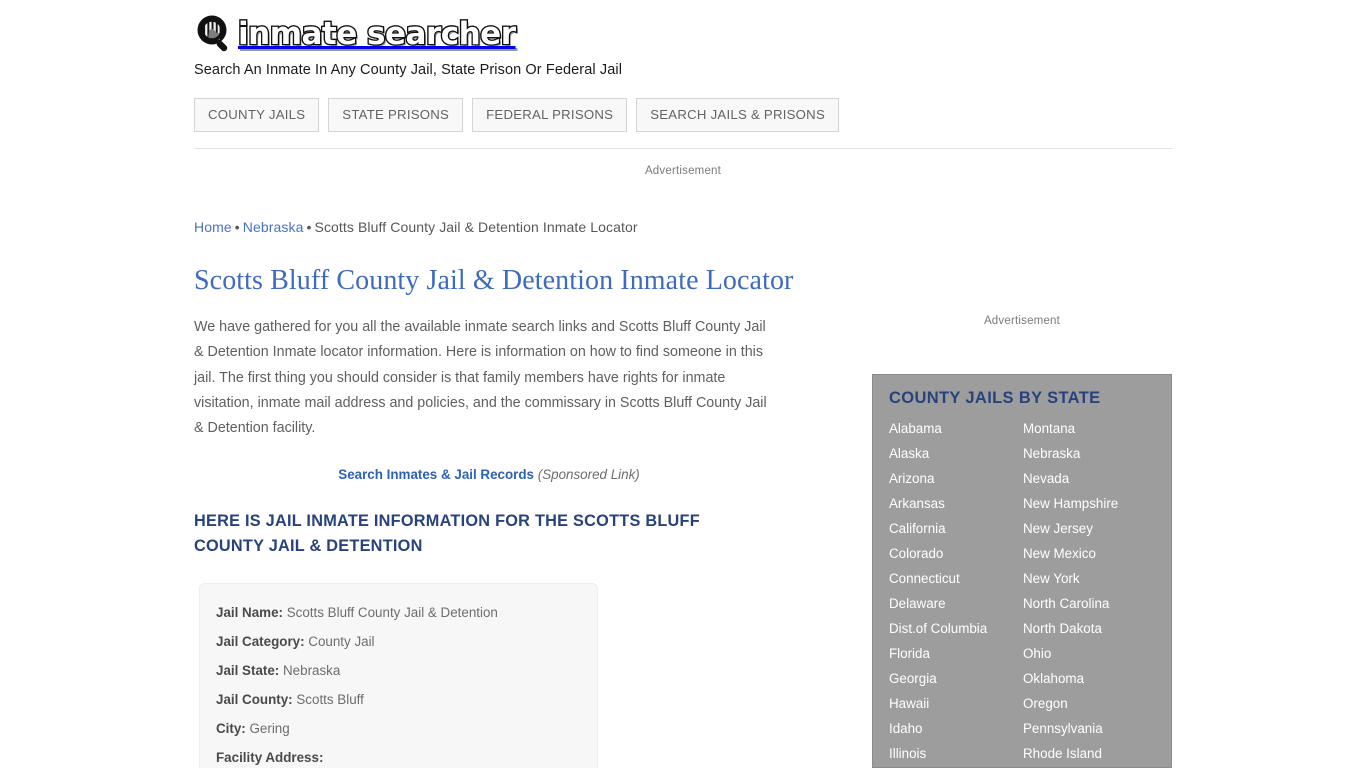 The width and height of the screenshot is (1366, 768). Describe the element at coordinates (398, 728) in the screenshot. I see `info-row-city: City: Gering` at that location.